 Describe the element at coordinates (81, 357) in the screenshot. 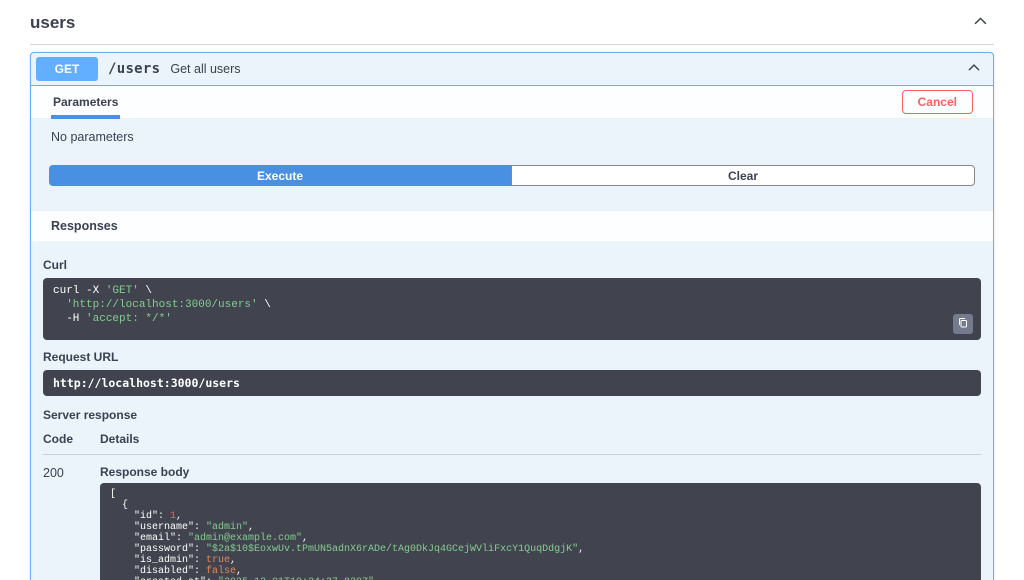

I see `request-url-label: Request URL` at that location.